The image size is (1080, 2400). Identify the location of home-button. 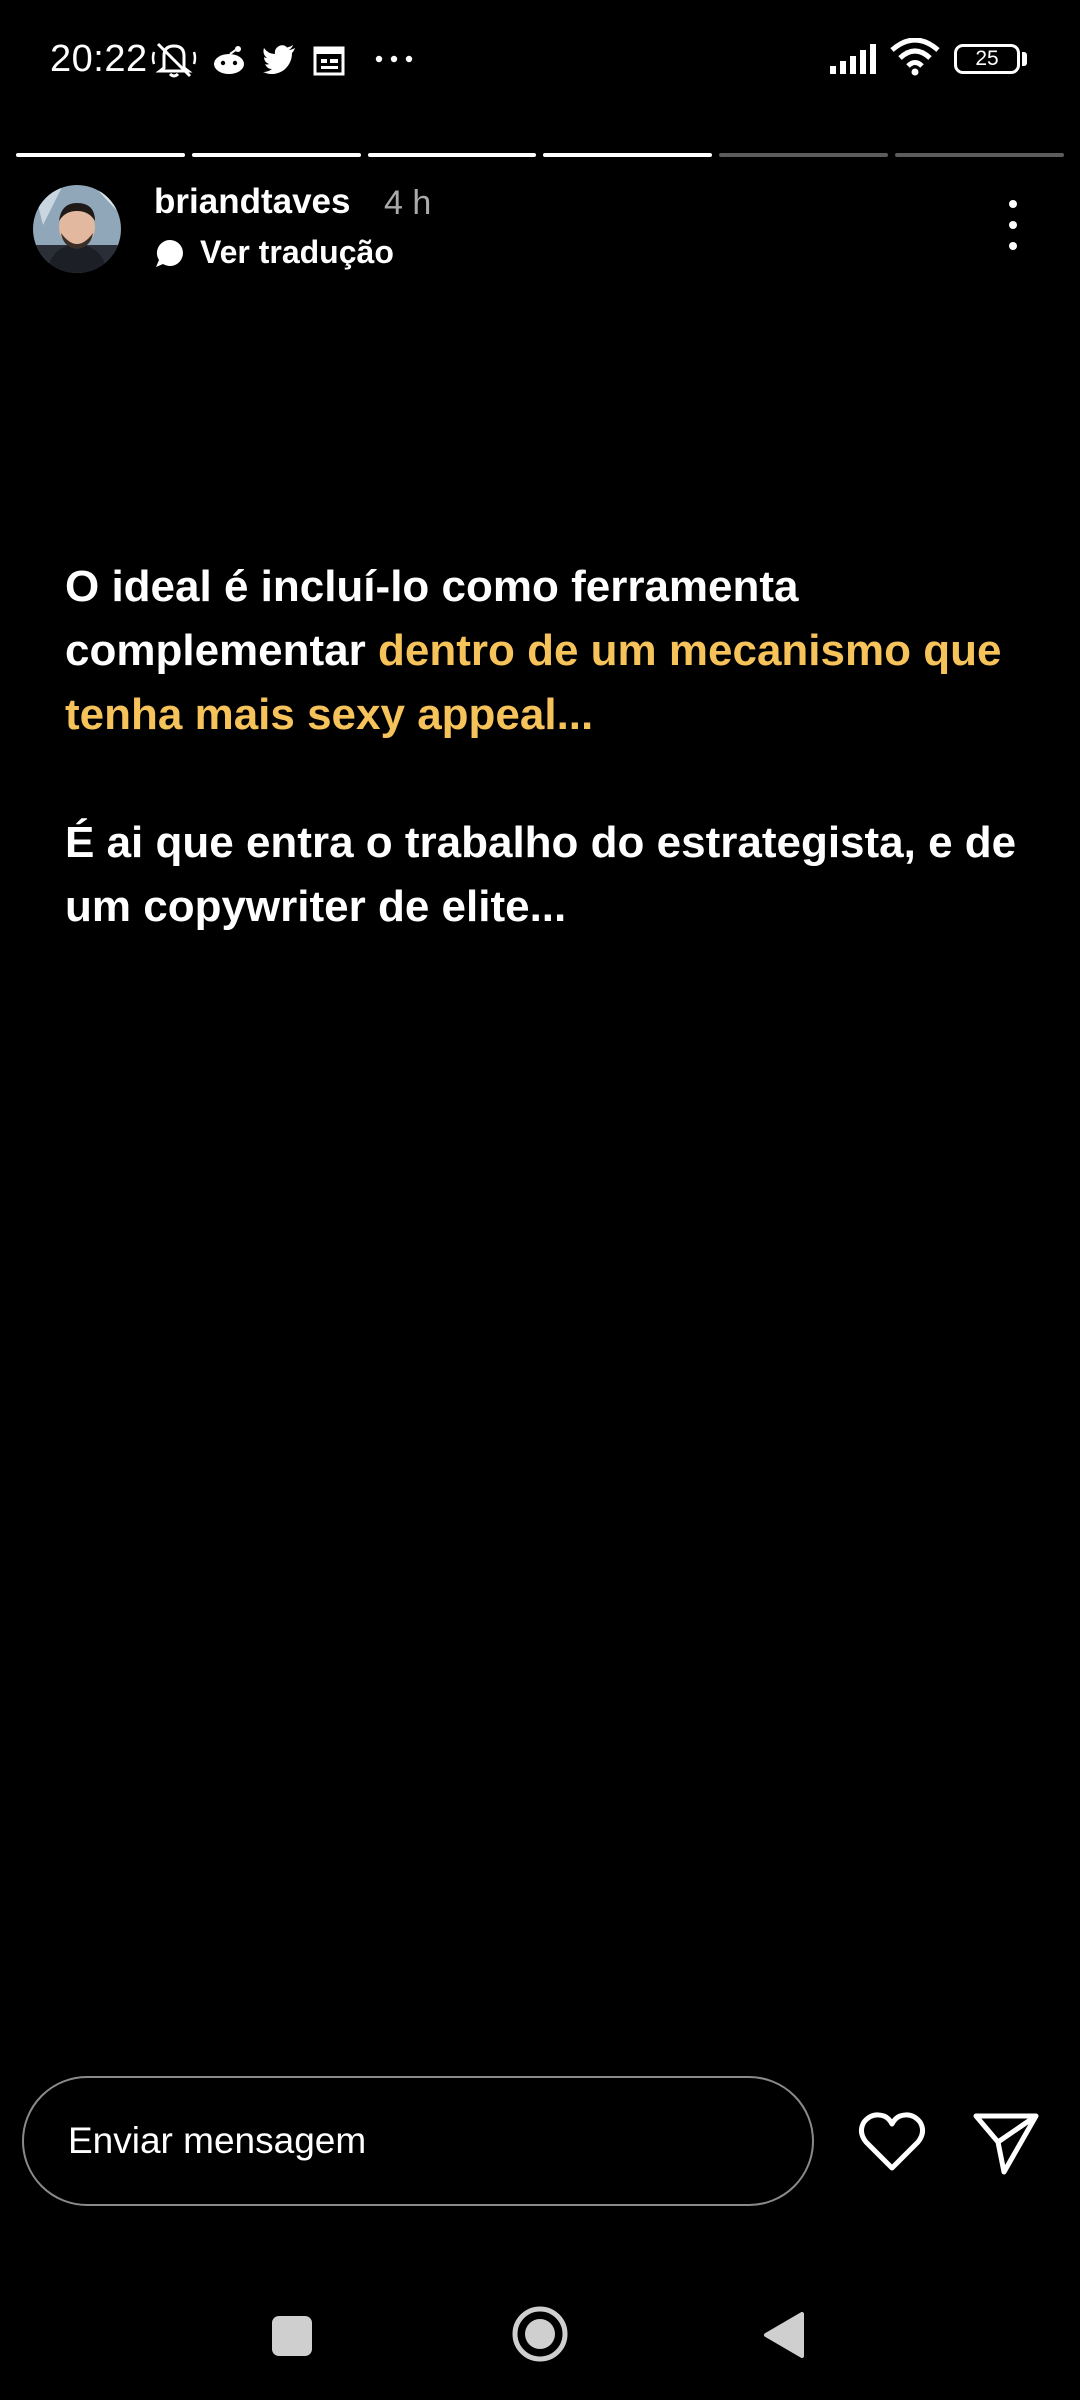
(540, 2334).